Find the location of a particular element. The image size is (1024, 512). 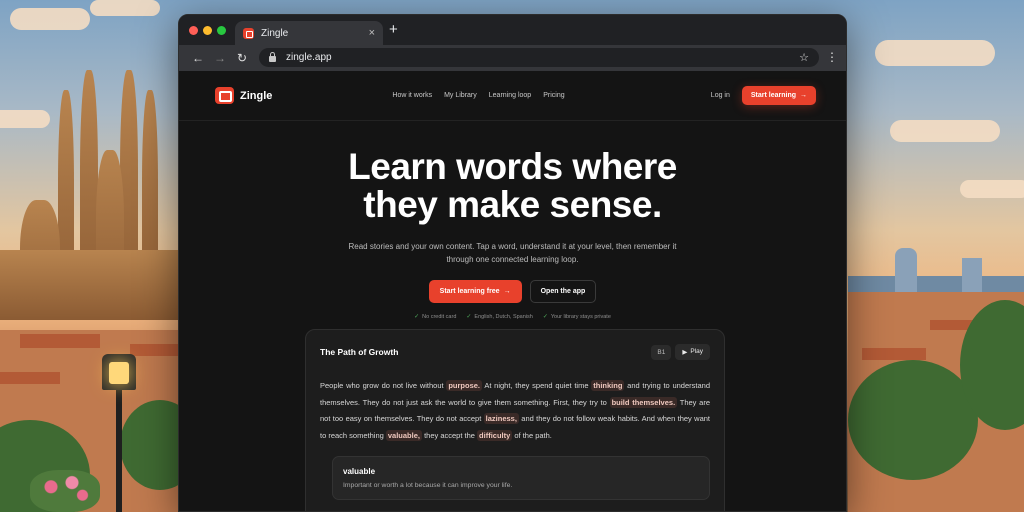

back-arrow-icon: ← is located at coordinates (198, 58).